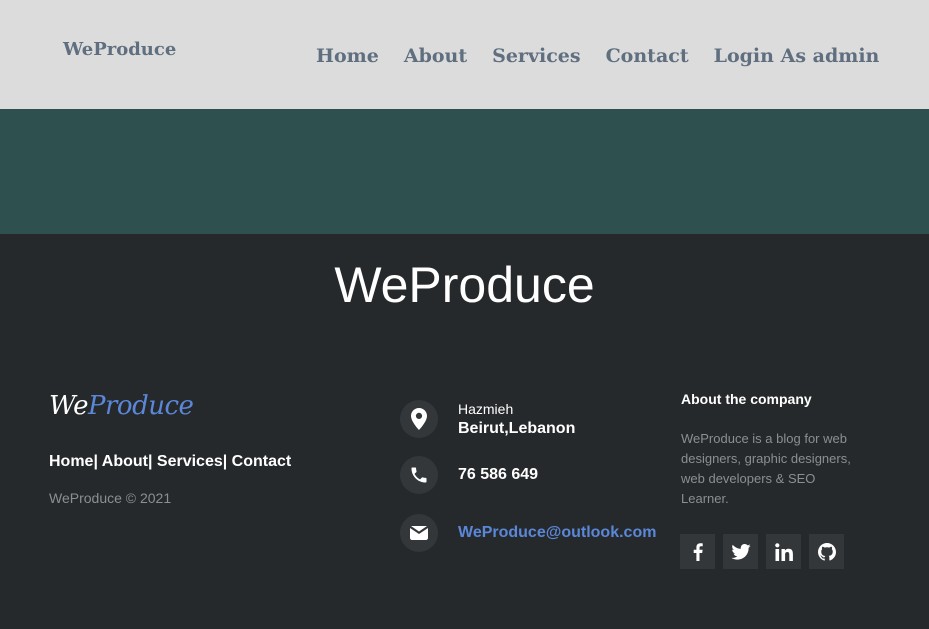 The height and width of the screenshot is (629, 929). I want to click on nav-link-about: About, so click(435, 56).